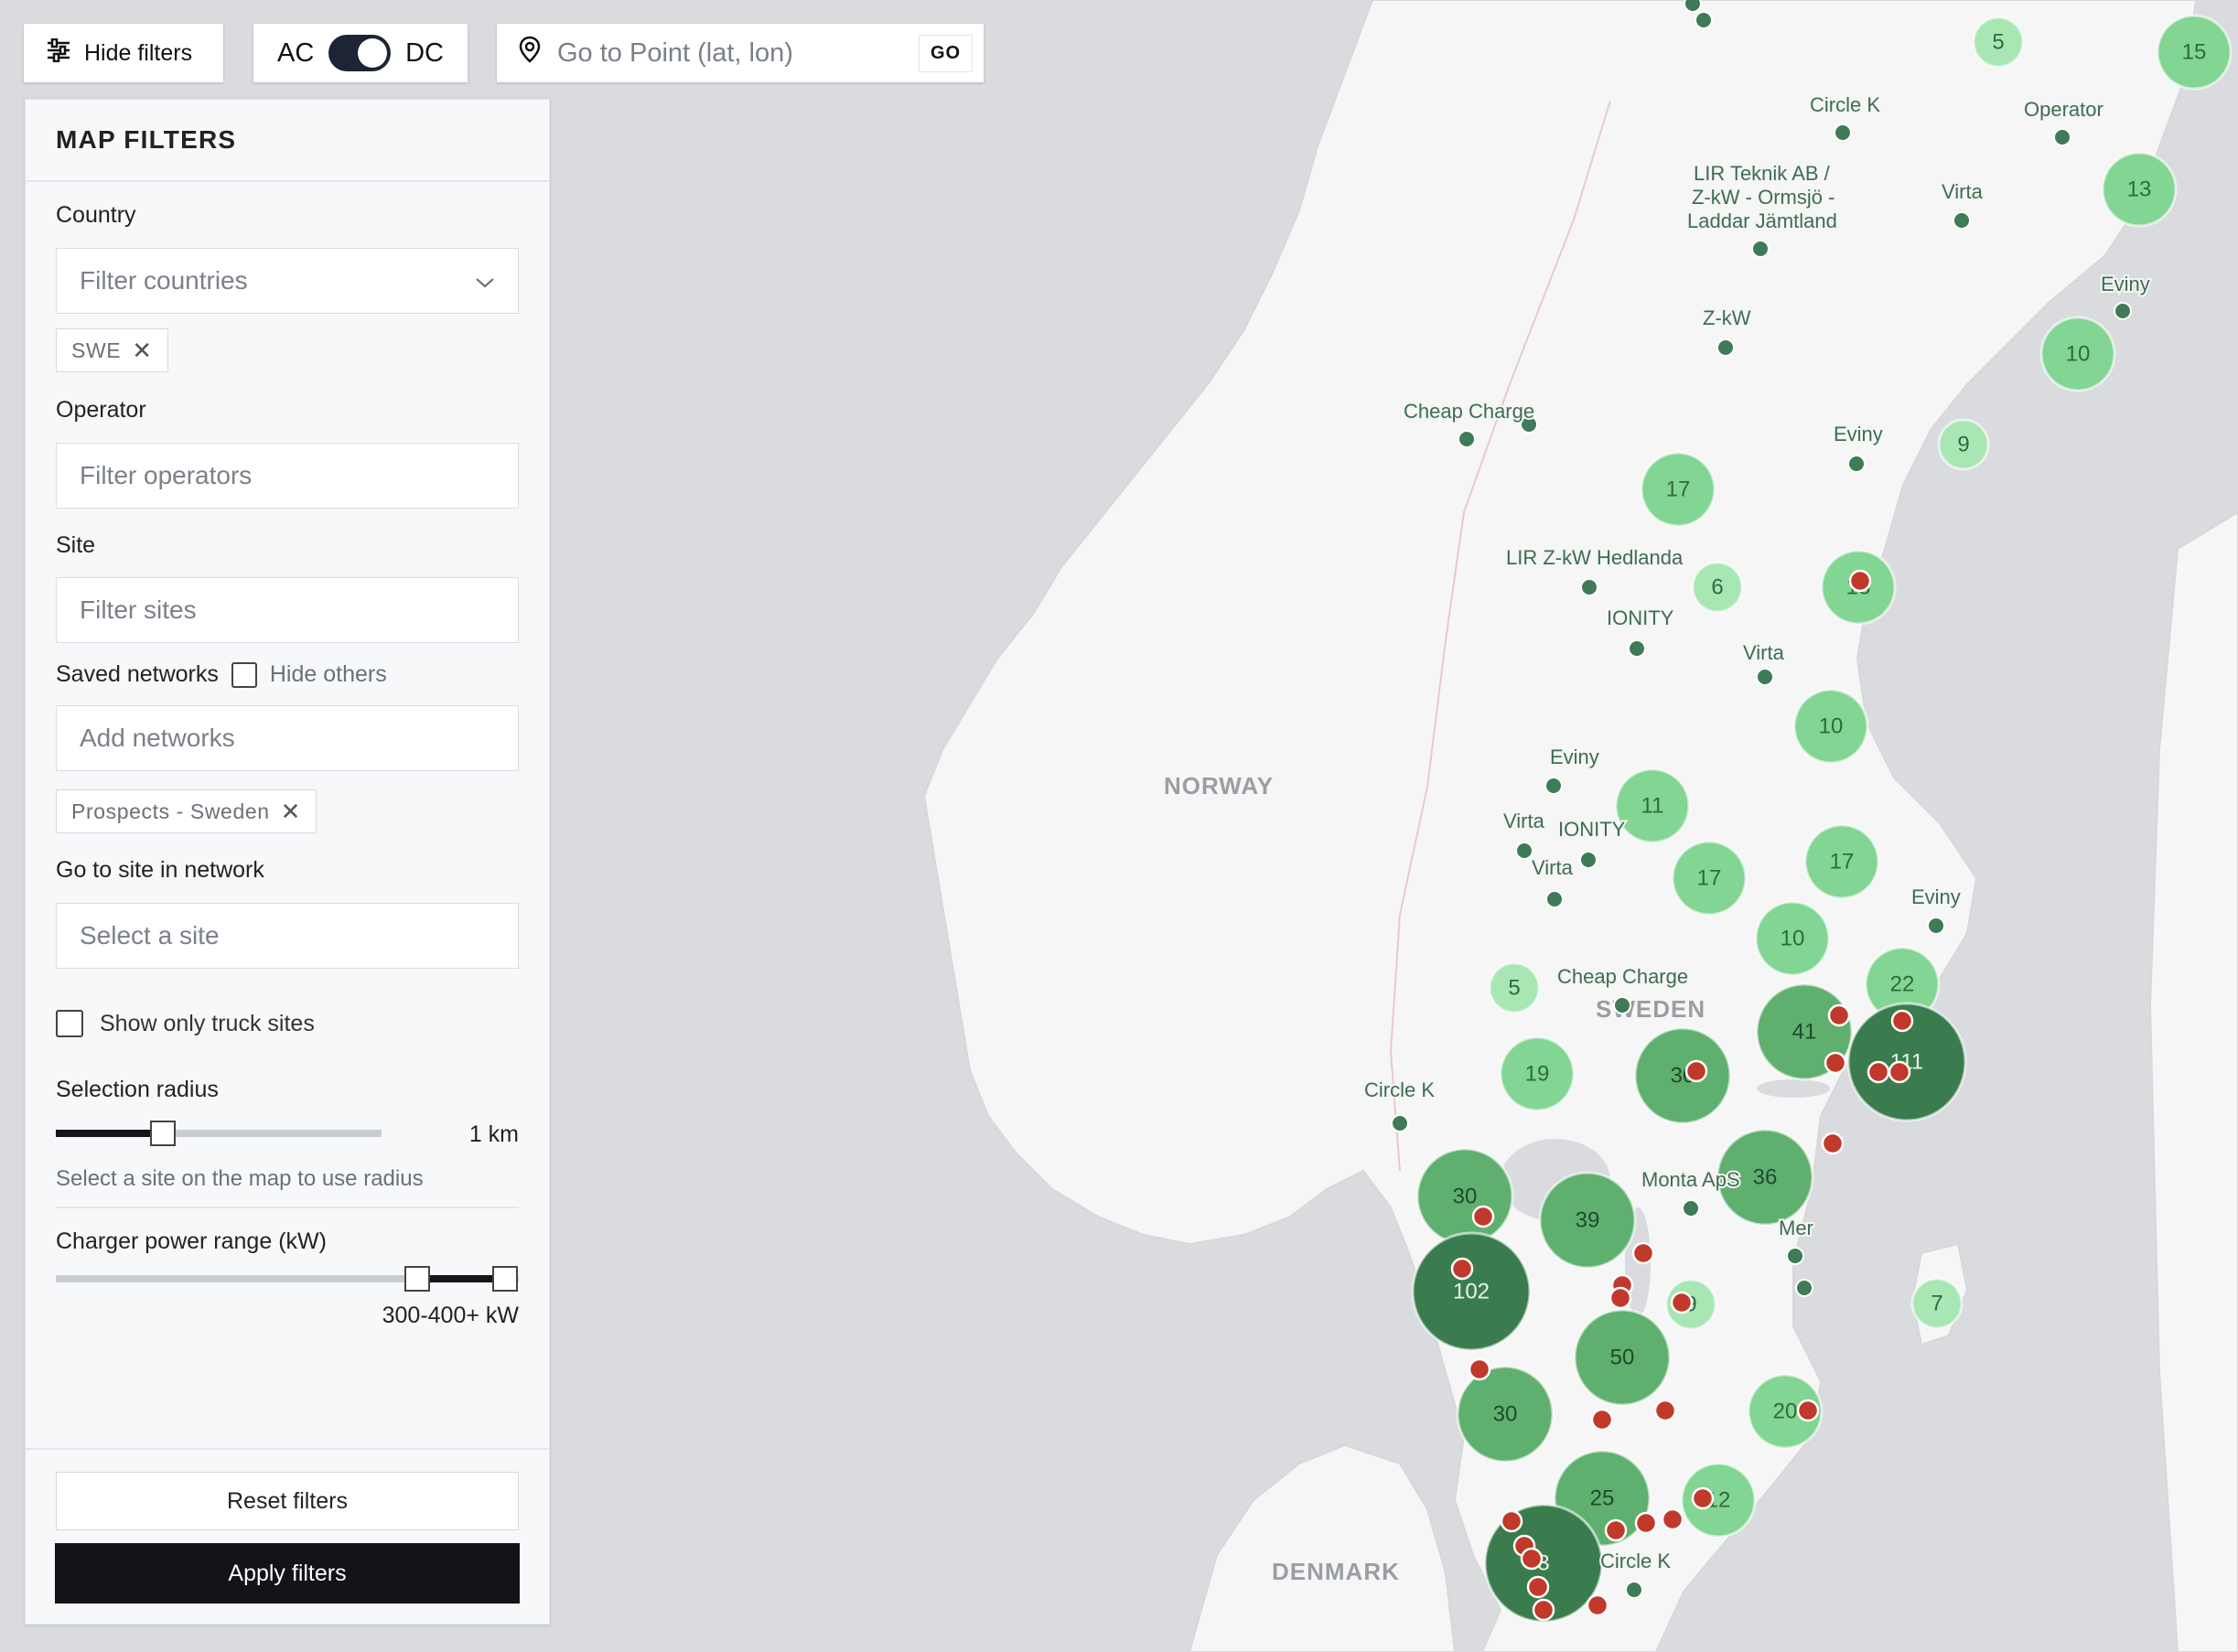  I want to click on slider-handle-max, so click(504, 1279).